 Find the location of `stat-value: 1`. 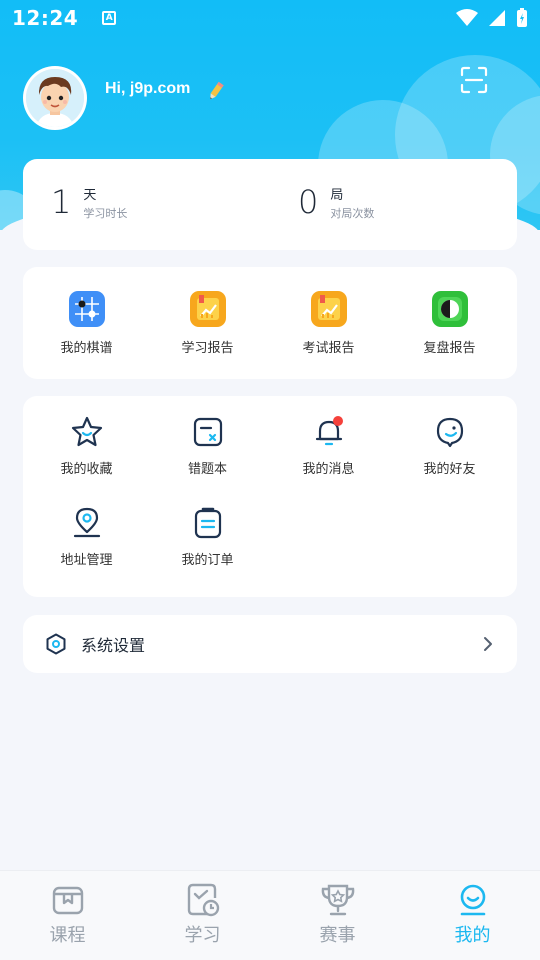

stat-value: 1 is located at coordinates (61, 202).